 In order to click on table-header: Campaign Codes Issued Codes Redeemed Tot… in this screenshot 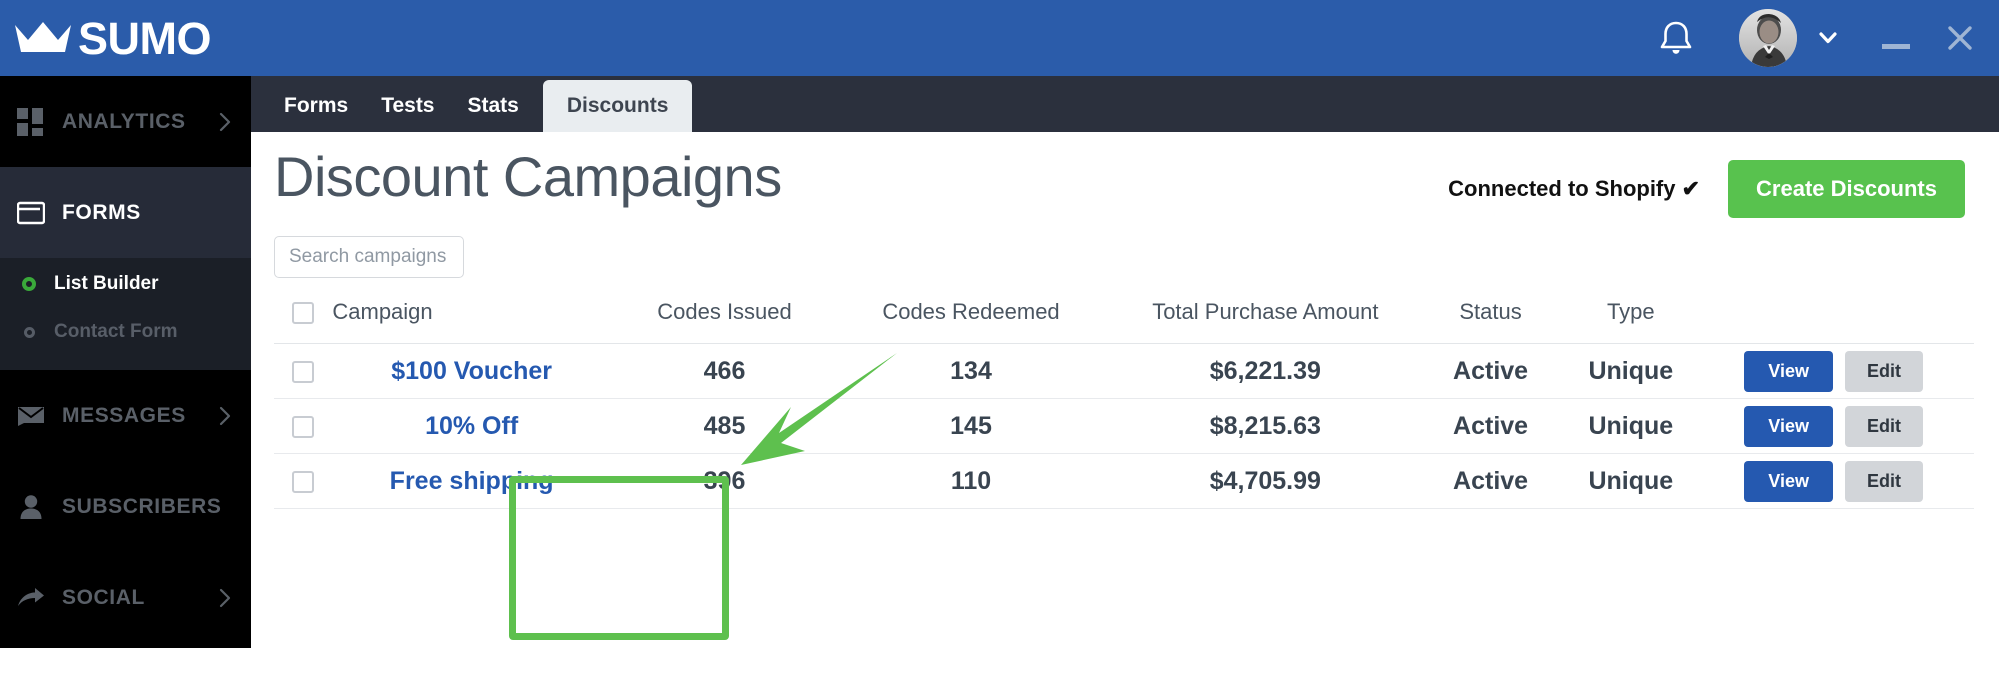, I will do `click(1124, 321)`.